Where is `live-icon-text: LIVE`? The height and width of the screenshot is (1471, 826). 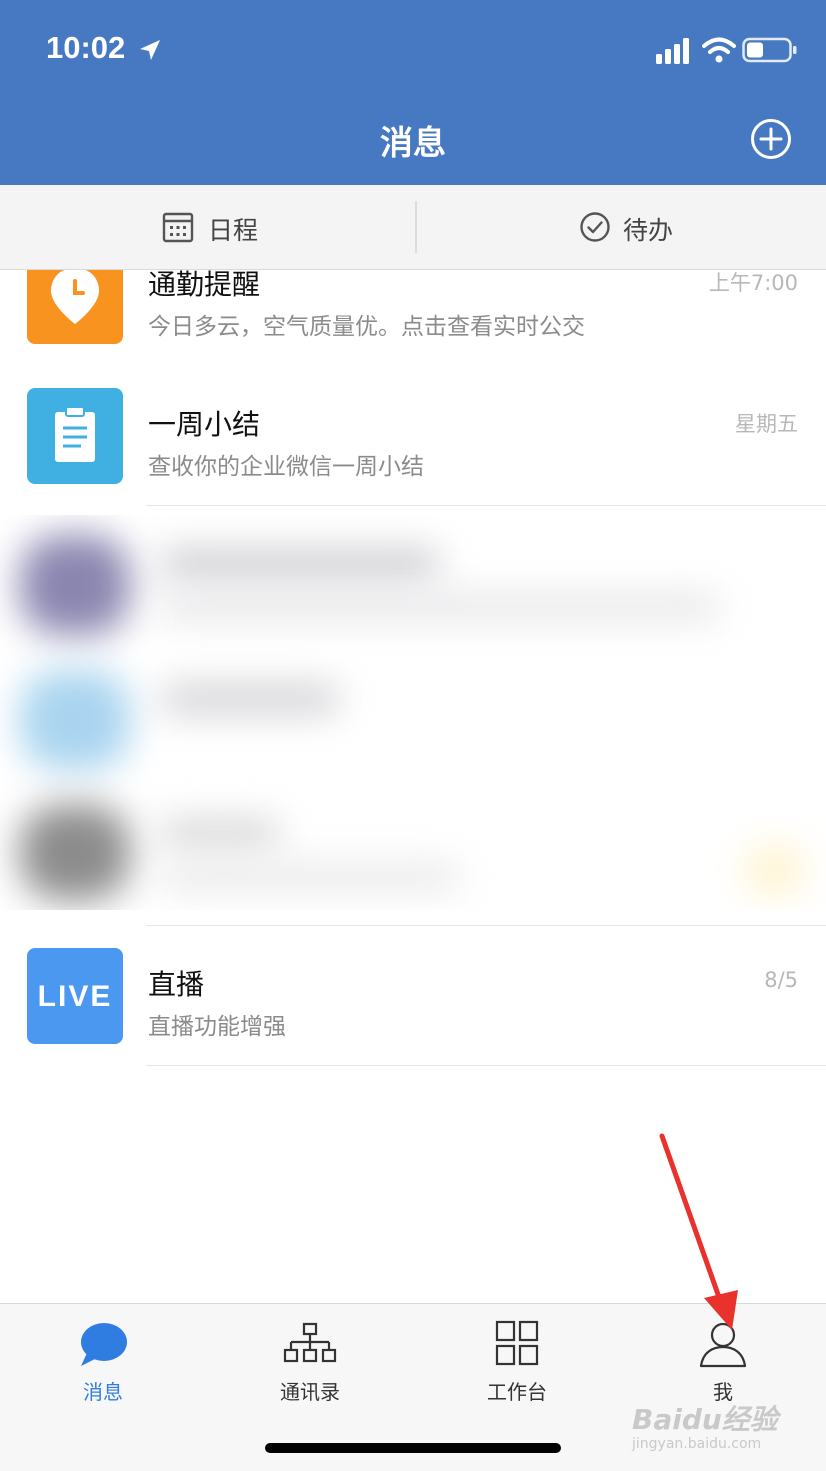
live-icon-text: LIVE is located at coordinates (75, 996).